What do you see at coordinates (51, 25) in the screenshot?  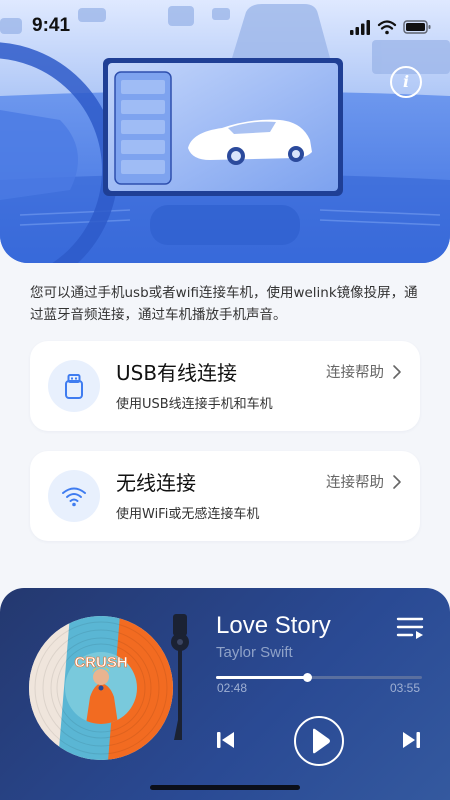 I see `status-time: 9:41` at bounding box center [51, 25].